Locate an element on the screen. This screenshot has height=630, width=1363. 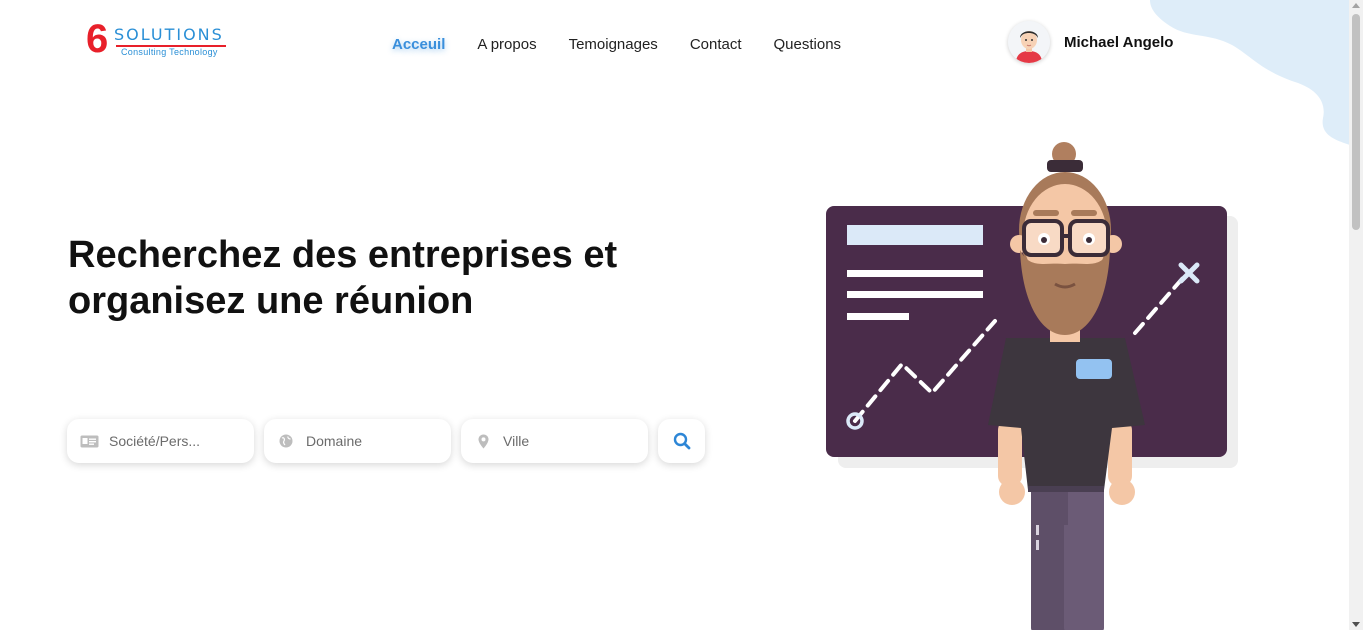
logo-word: SOLUTIONS is located at coordinates (169, 34).